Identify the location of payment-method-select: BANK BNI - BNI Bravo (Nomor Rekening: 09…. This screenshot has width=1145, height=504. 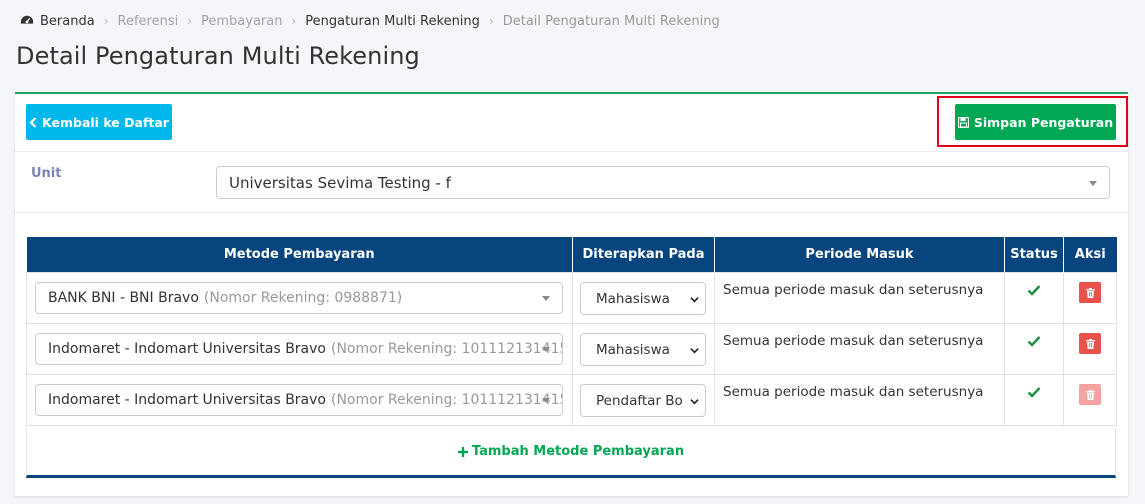
(299, 298).